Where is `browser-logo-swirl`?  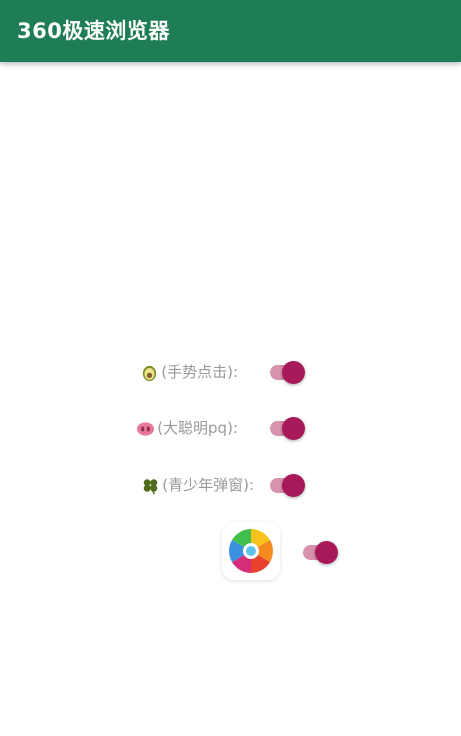
browser-logo-swirl is located at coordinates (251, 551).